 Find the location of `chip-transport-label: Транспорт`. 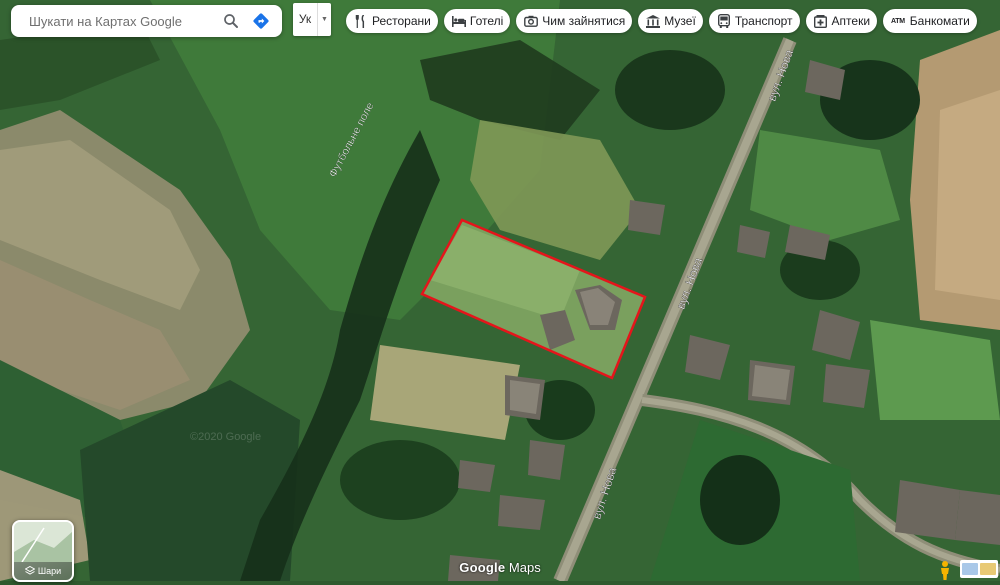

chip-transport-label: Транспорт is located at coordinates (763, 21).